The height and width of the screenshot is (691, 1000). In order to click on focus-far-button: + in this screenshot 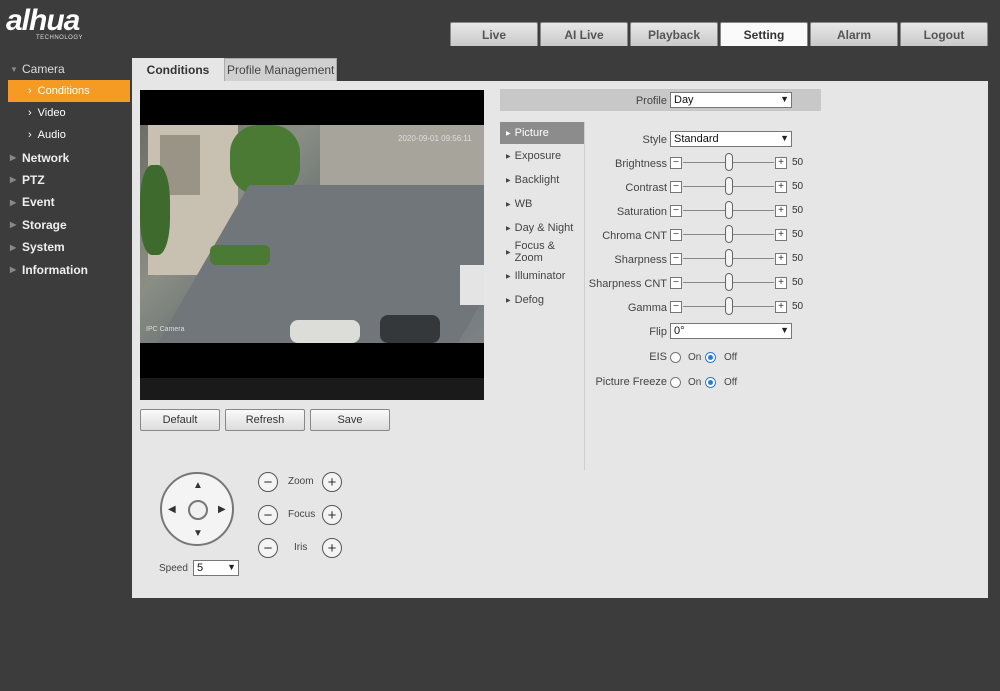, I will do `click(332, 515)`.